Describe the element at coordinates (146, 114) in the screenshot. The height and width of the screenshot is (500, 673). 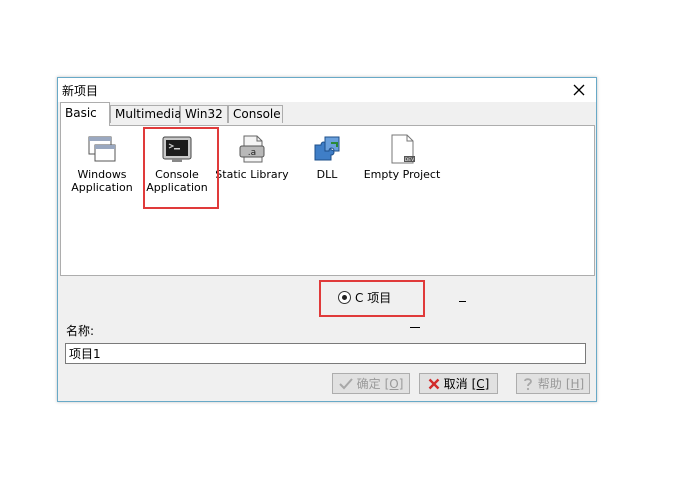
I see `tab-multimedia: Multimedia` at that location.